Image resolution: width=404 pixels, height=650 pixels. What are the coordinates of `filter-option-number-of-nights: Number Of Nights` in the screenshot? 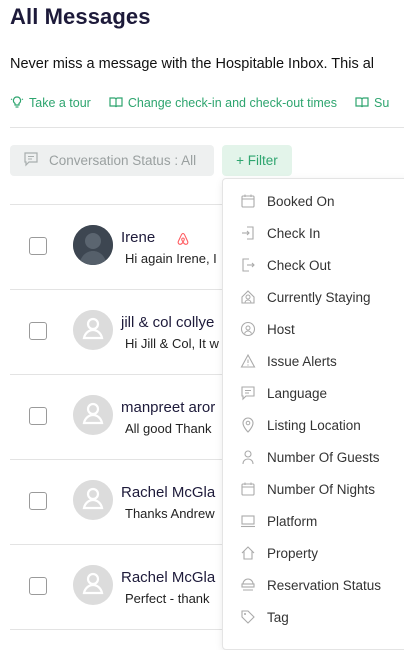 It's located at (313, 489).